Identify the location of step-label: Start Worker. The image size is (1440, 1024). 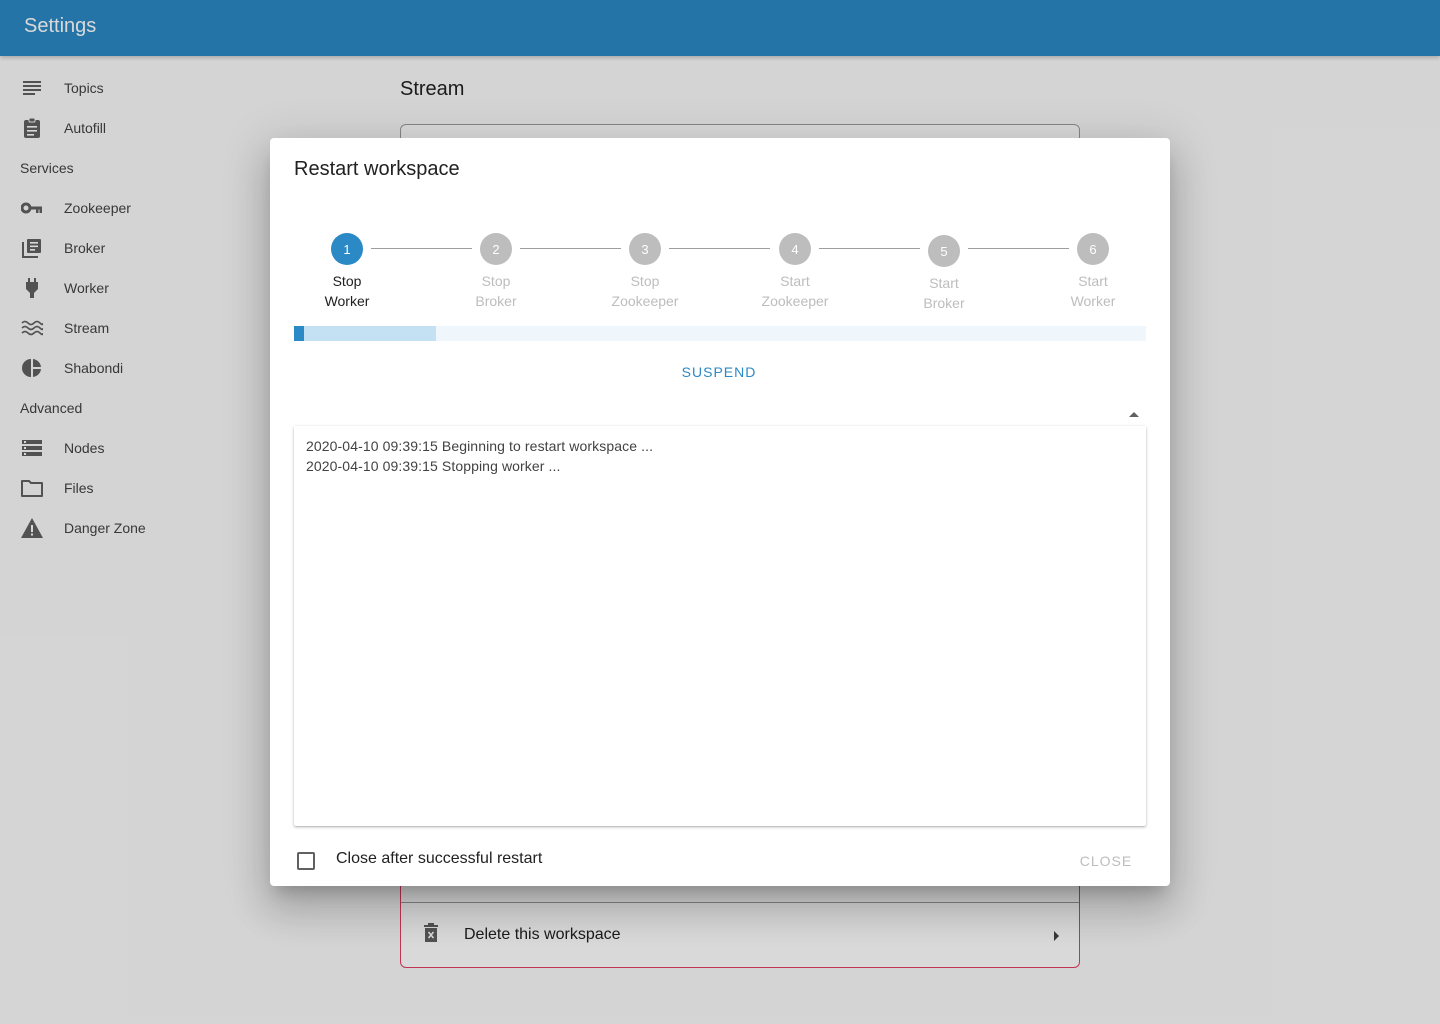
(1093, 291).